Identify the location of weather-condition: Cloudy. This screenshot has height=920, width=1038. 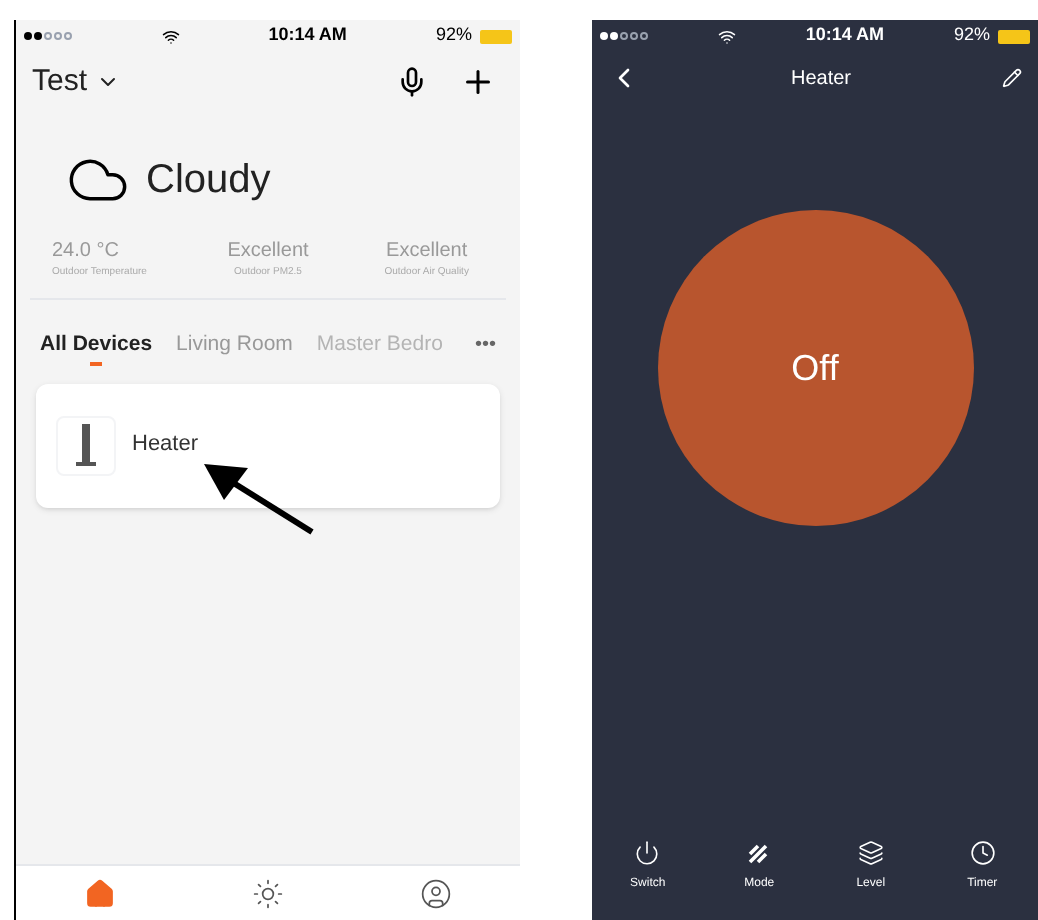
(208, 181).